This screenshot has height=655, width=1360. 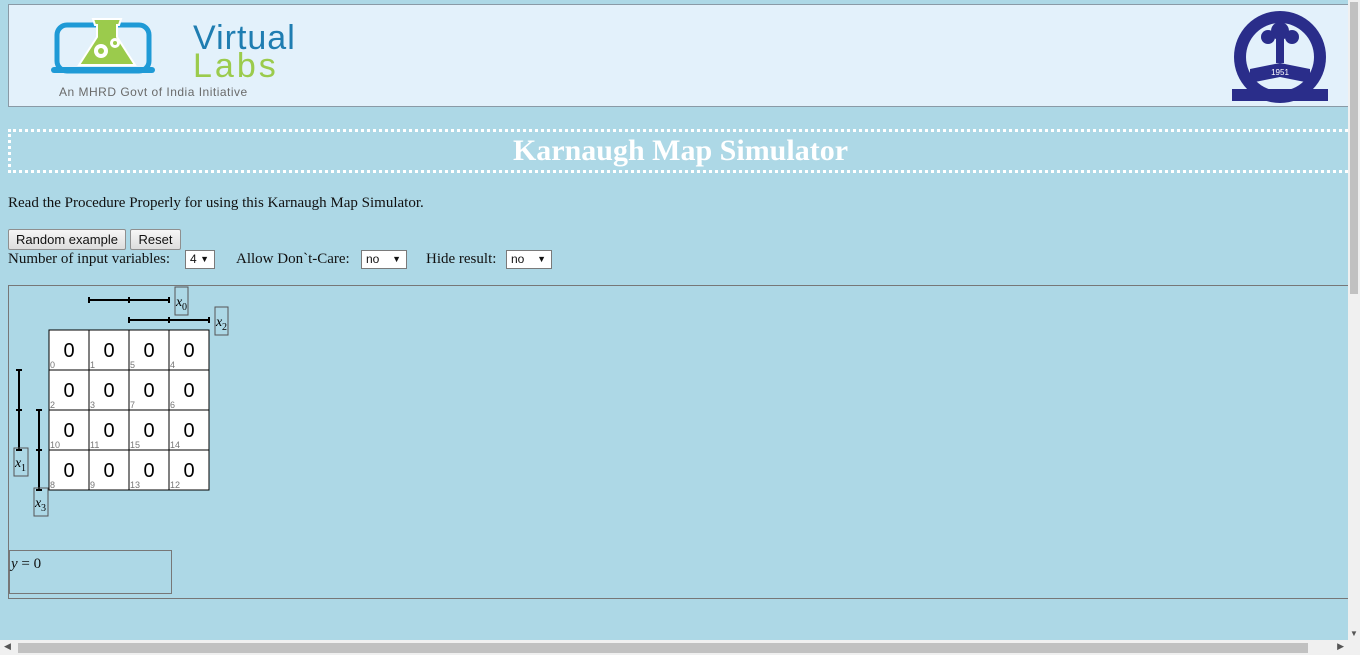 What do you see at coordinates (52, 365) in the screenshot?
I see `kmap-cell-index: 0` at bounding box center [52, 365].